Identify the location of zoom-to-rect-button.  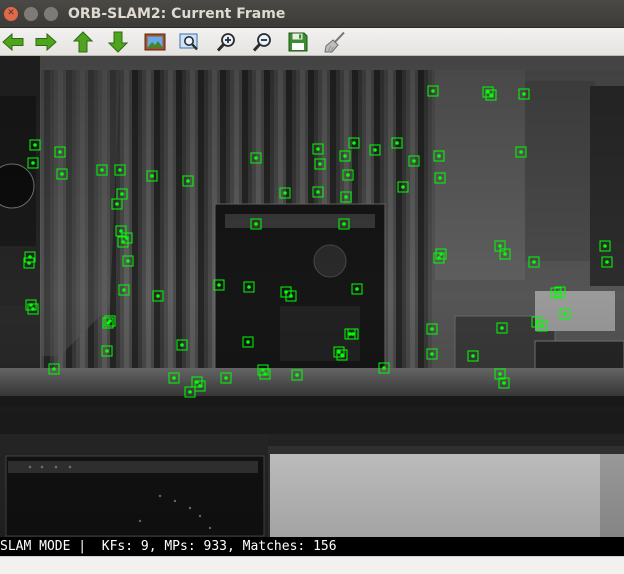
(190, 42).